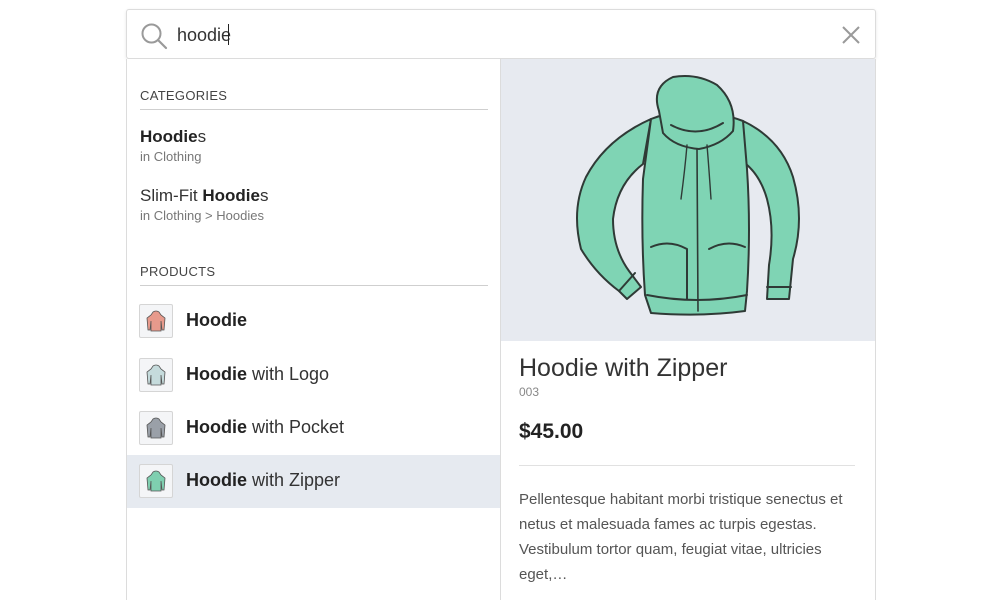  I want to click on search-input, so click(477, 35).